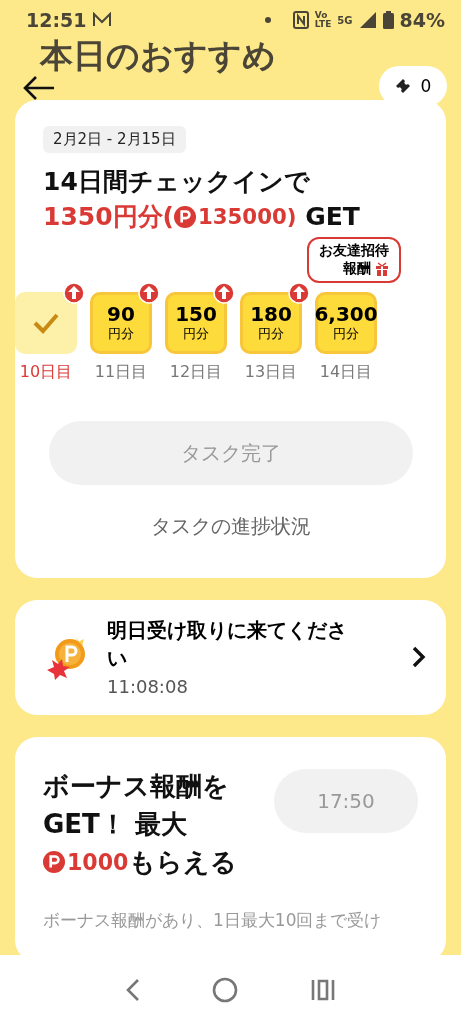 Image resolution: width=461 pixels, height=1024 pixels. What do you see at coordinates (158, 56) in the screenshot?
I see `page-title: 本日のおすすめ` at bounding box center [158, 56].